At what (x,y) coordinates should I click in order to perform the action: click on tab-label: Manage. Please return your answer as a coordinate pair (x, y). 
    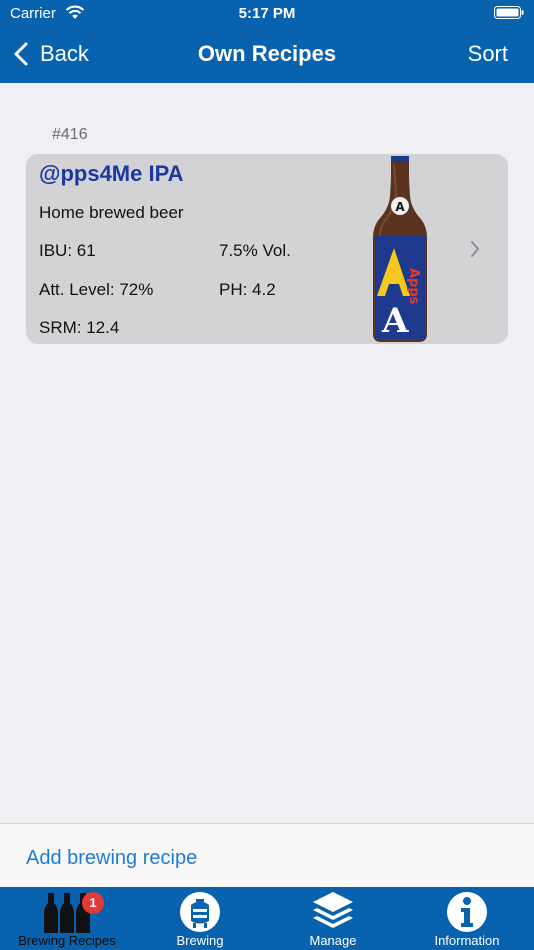
    Looking at the image, I should click on (333, 940).